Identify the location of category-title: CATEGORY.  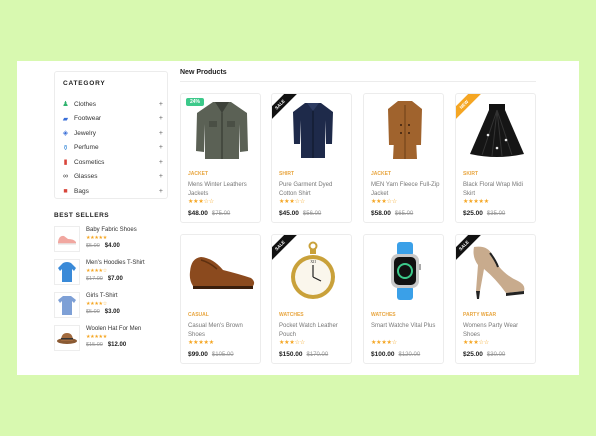
(84, 83).